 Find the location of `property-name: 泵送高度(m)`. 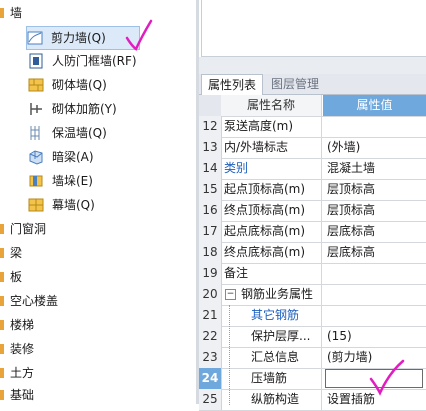

property-name: 泵送高度(m) is located at coordinates (271, 126).